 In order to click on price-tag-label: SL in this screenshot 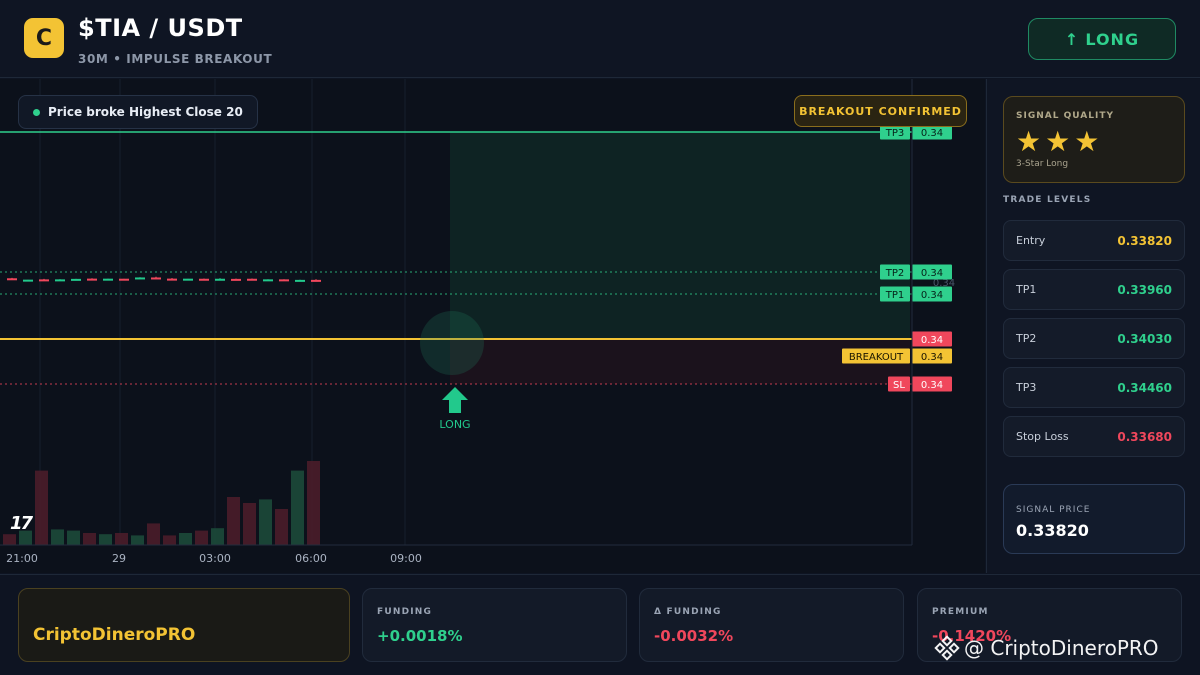, I will do `click(899, 385)`.